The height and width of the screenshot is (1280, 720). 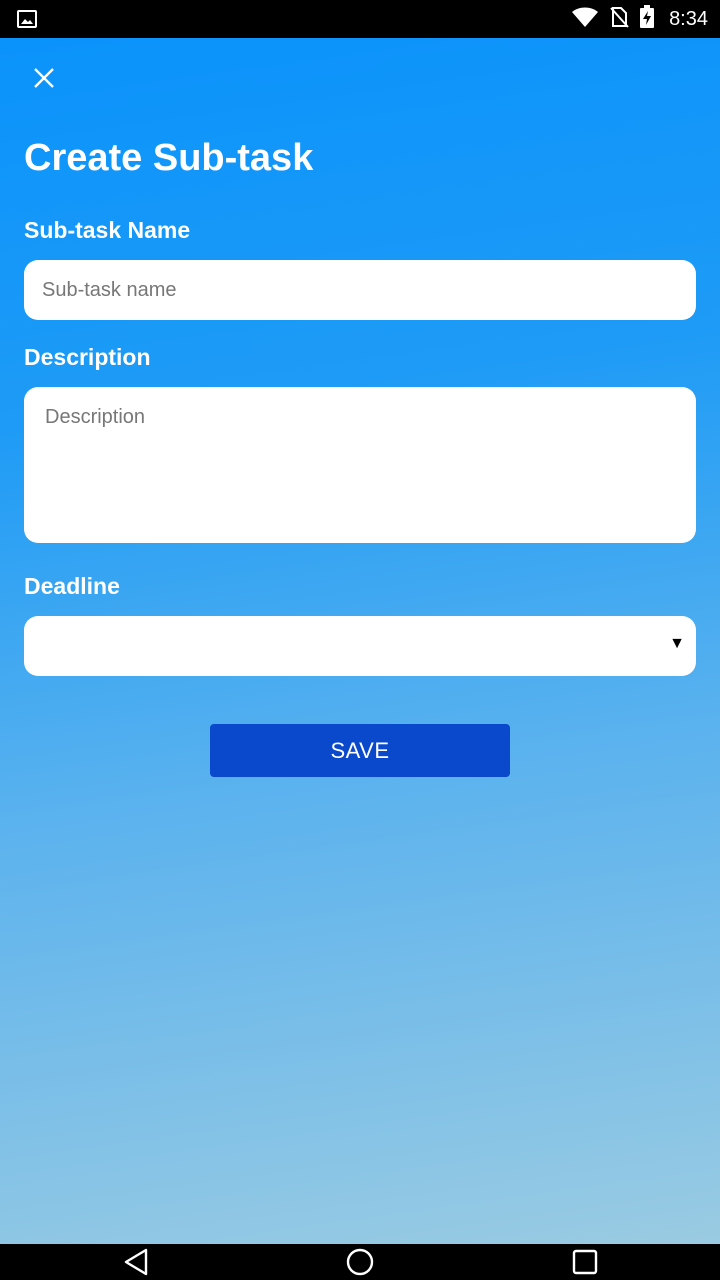 I want to click on status-icons: 8:34, so click(x=639, y=19).